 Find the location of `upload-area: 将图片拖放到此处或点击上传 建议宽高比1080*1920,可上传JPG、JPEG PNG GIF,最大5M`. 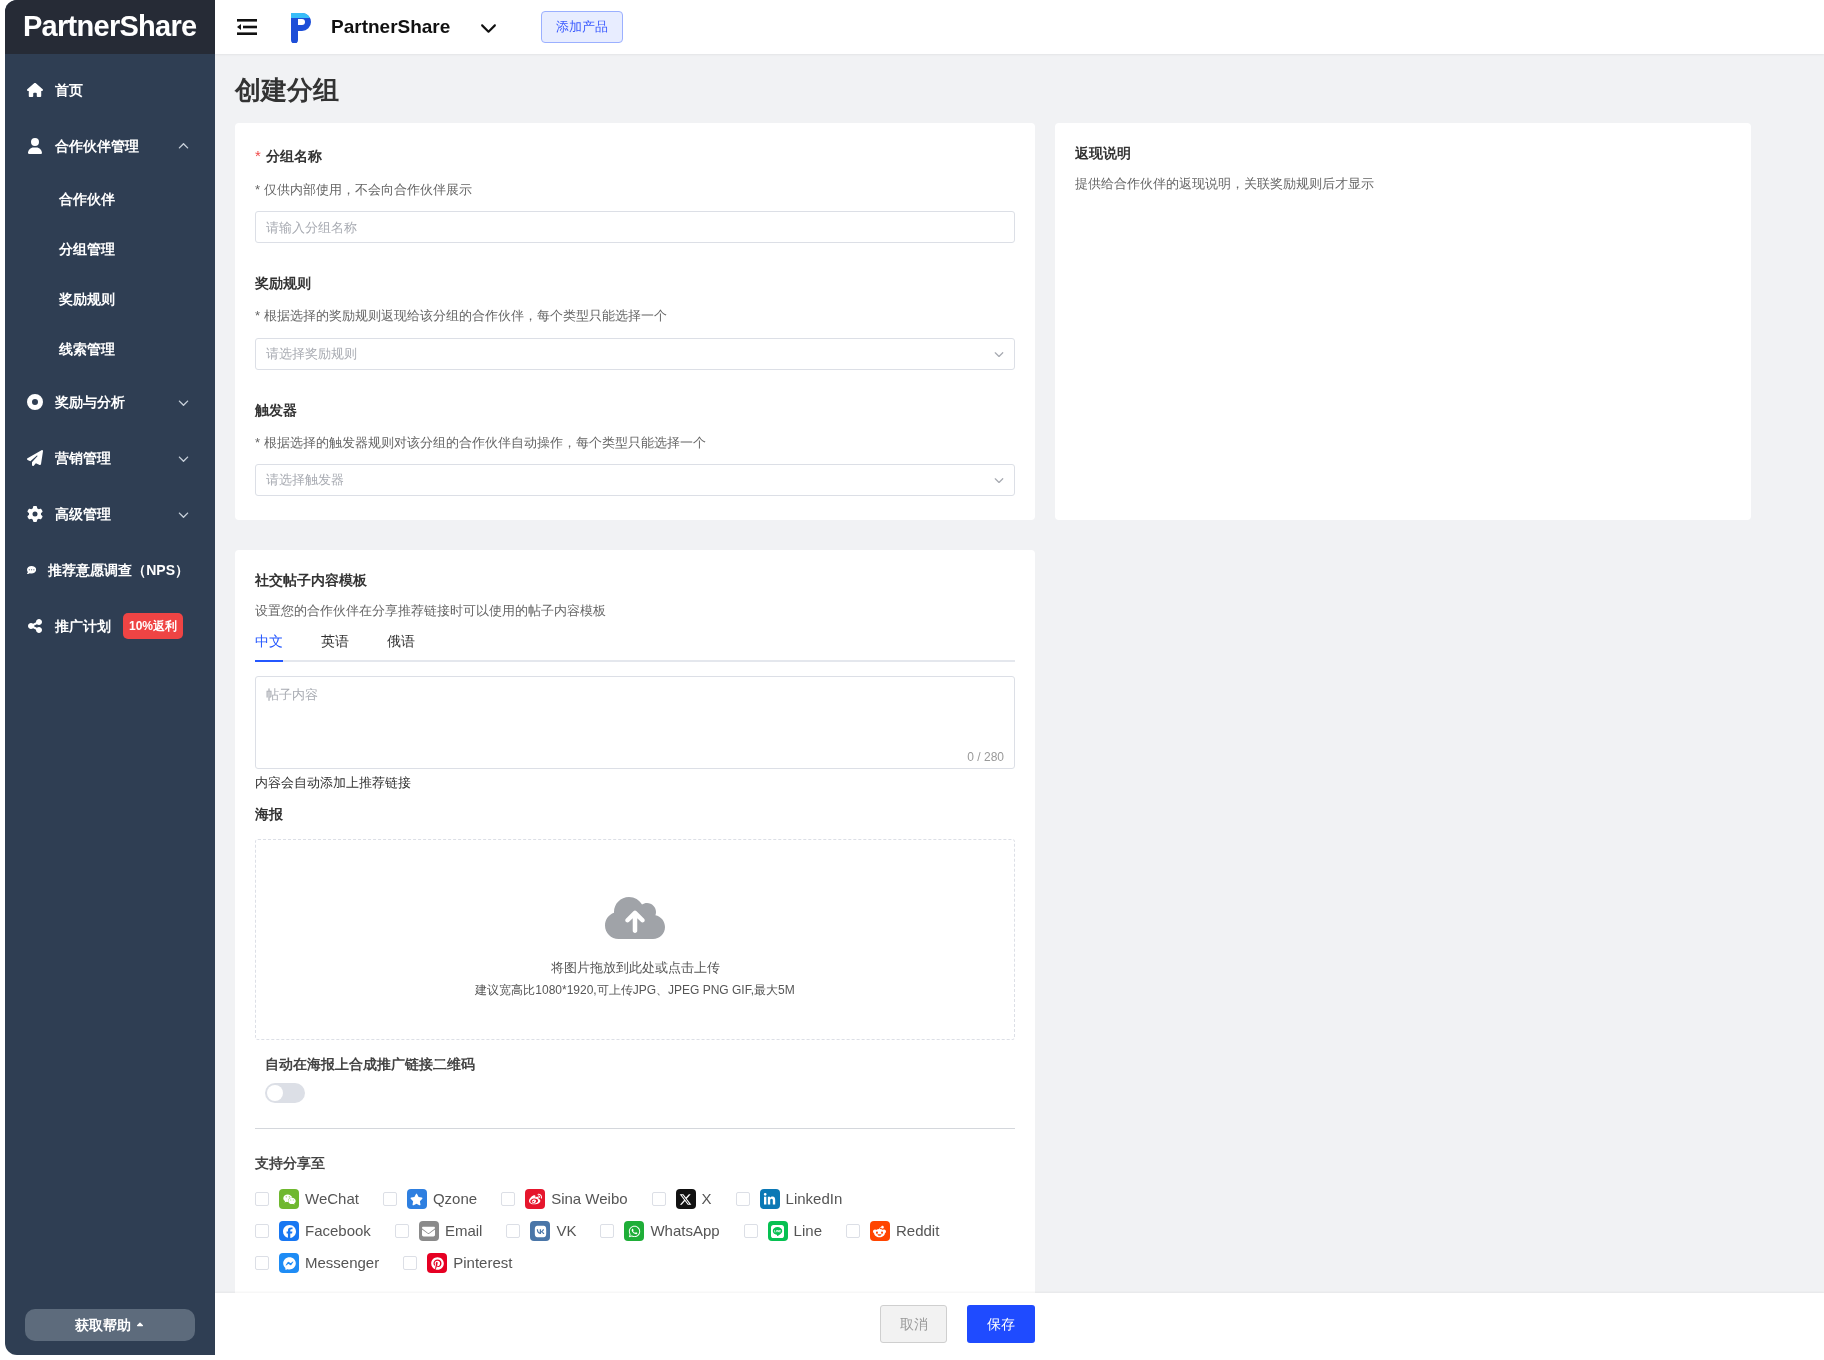

upload-area: 将图片拖放到此处或点击上传 建议宽高比1080*1920,可上传JPG、JPEG PNG GIF,最大5M is located at coordinates (635, 939).